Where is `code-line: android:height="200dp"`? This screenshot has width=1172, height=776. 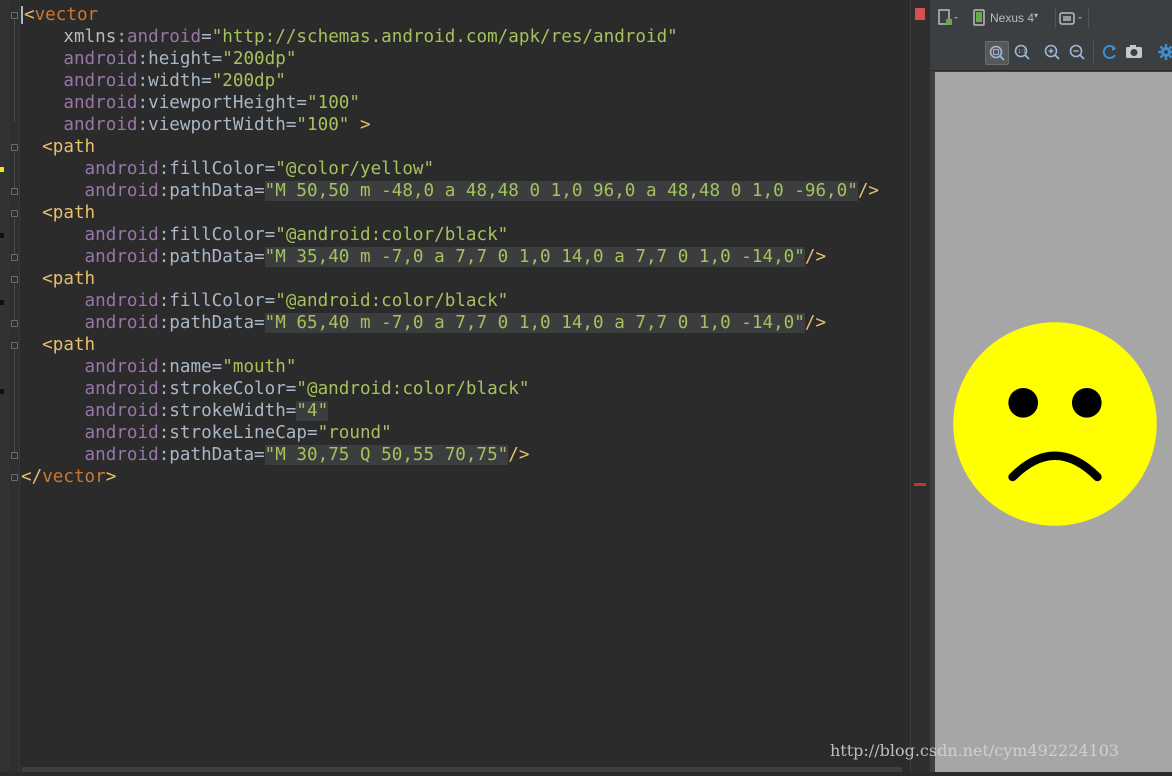 code-line: android:height="200dp" is located at coordinates (466, 59).